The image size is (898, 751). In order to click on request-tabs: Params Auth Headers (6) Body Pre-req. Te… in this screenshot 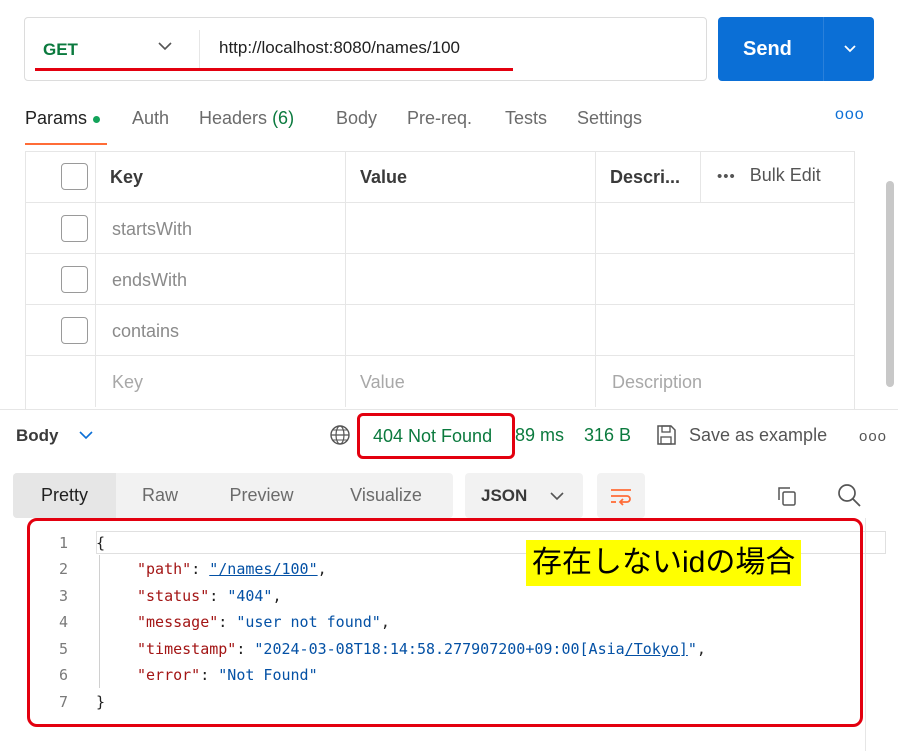, I will do `click(445, 126)`.